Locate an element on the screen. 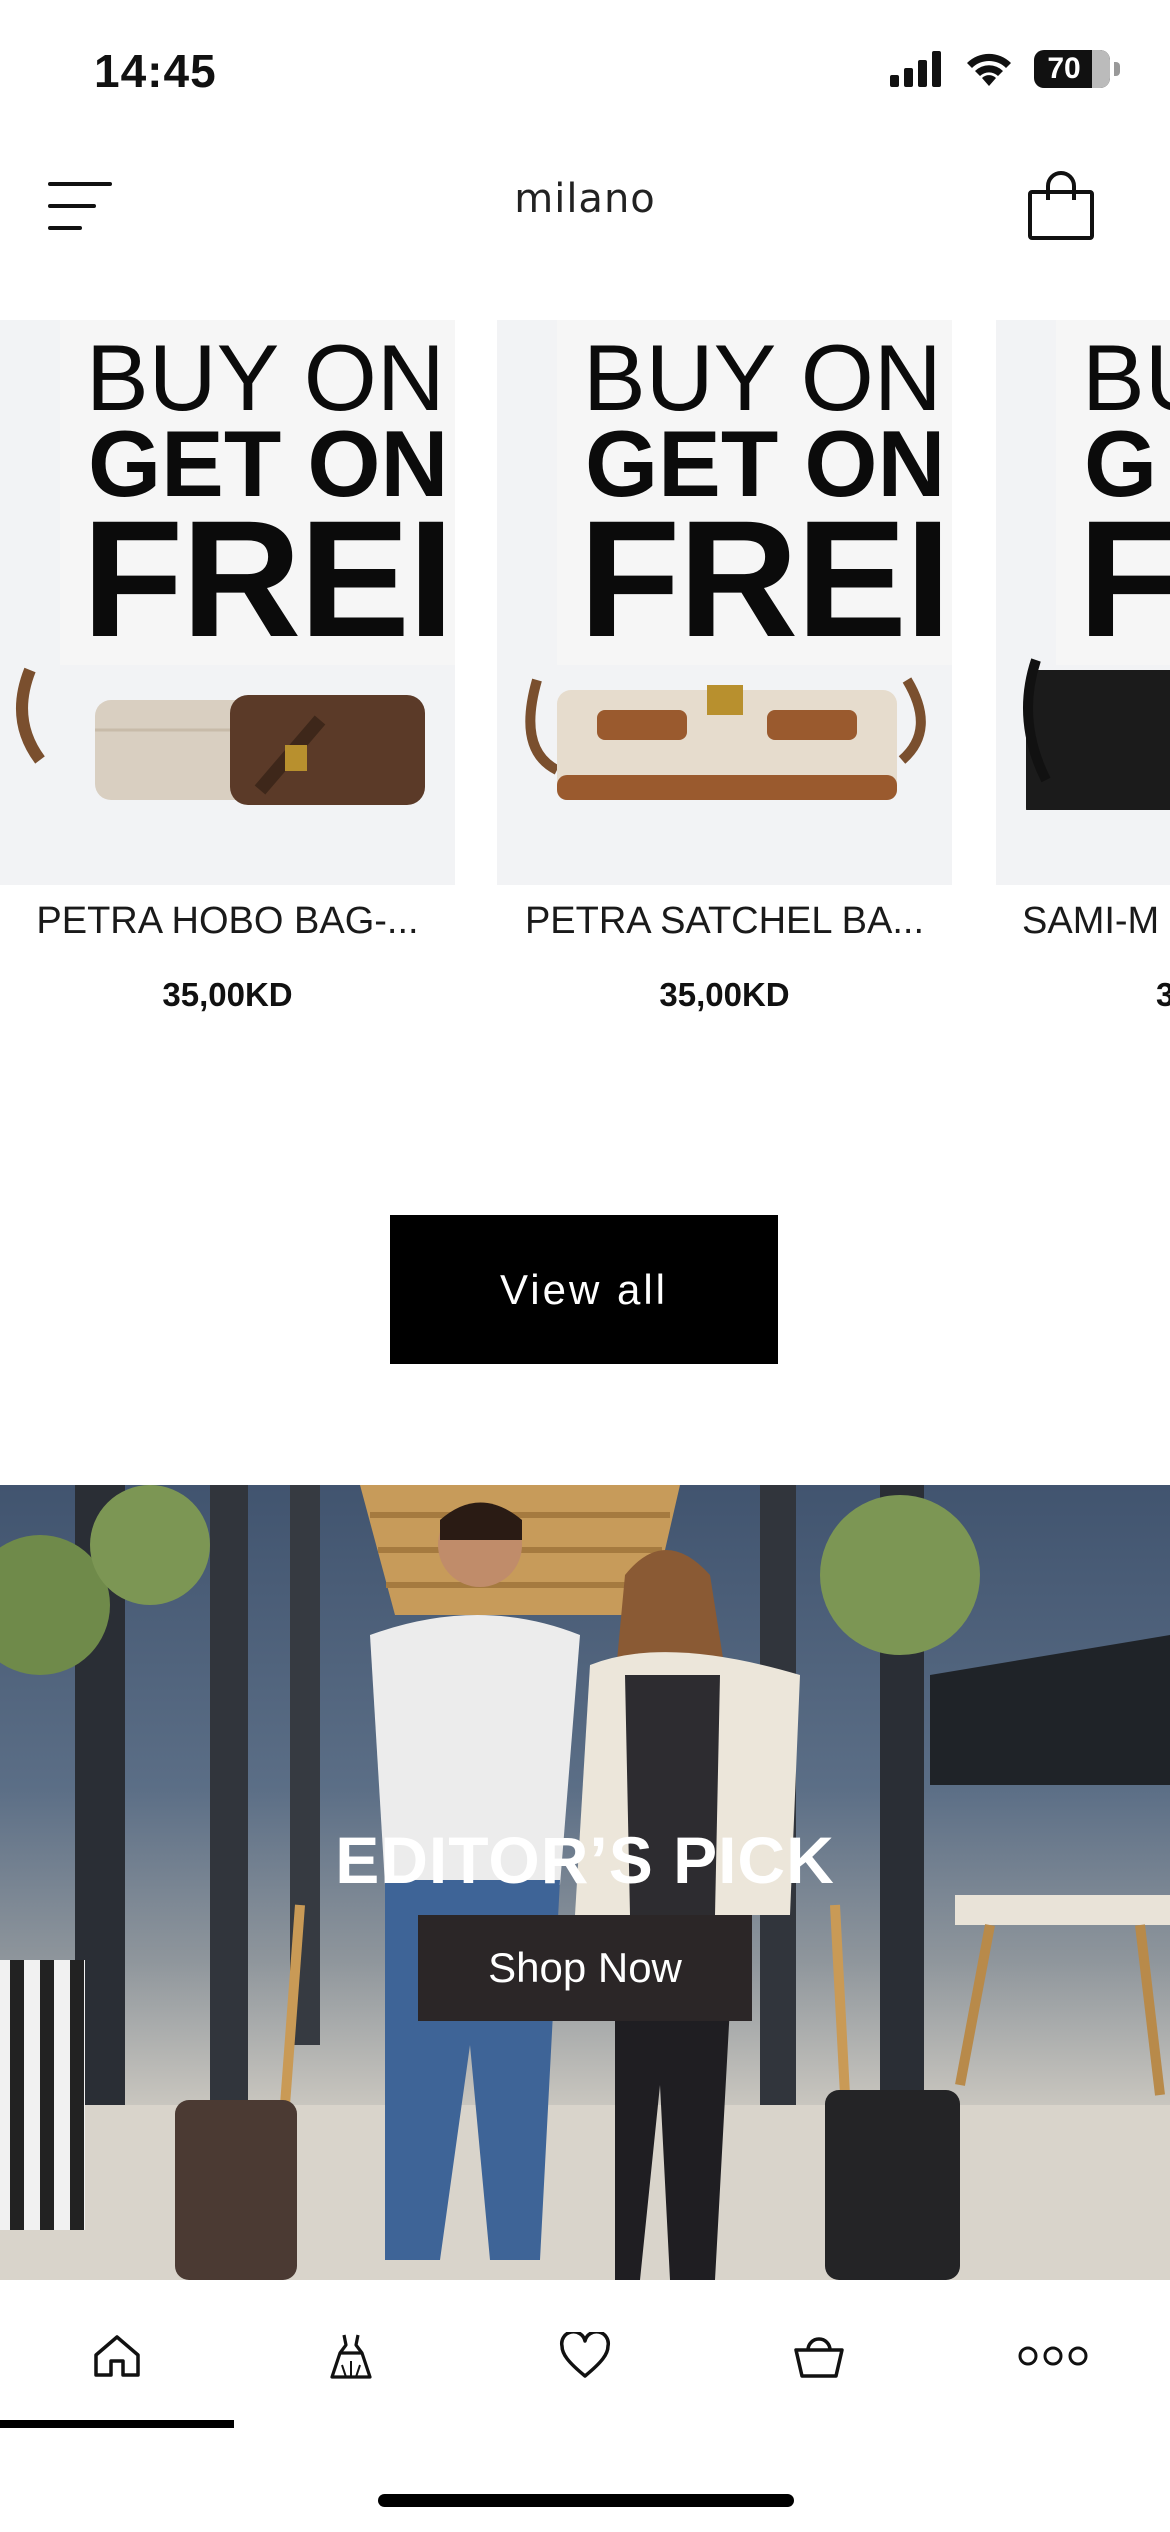 The image size is (1170, 2532). basket-icon is located at coordinates (819, 2357).